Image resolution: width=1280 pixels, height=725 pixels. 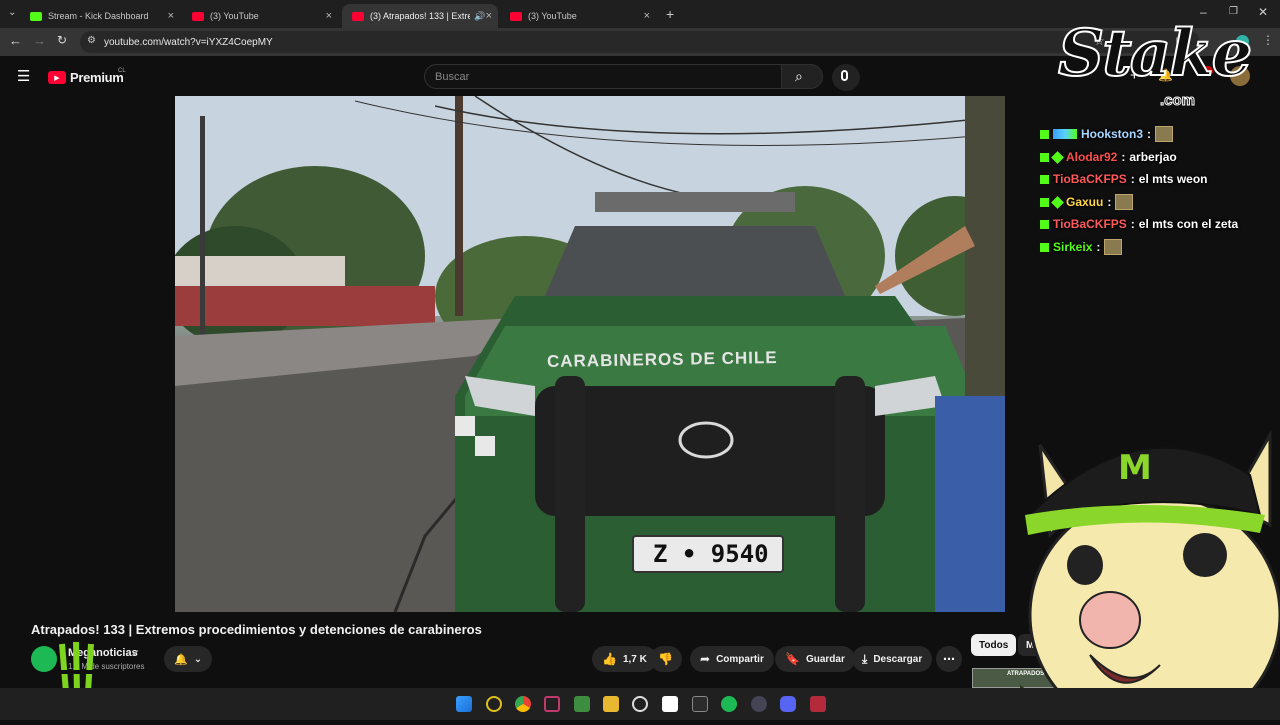 I want to click on save-button: 🔖 Guardar, so click(x=815, y=659).